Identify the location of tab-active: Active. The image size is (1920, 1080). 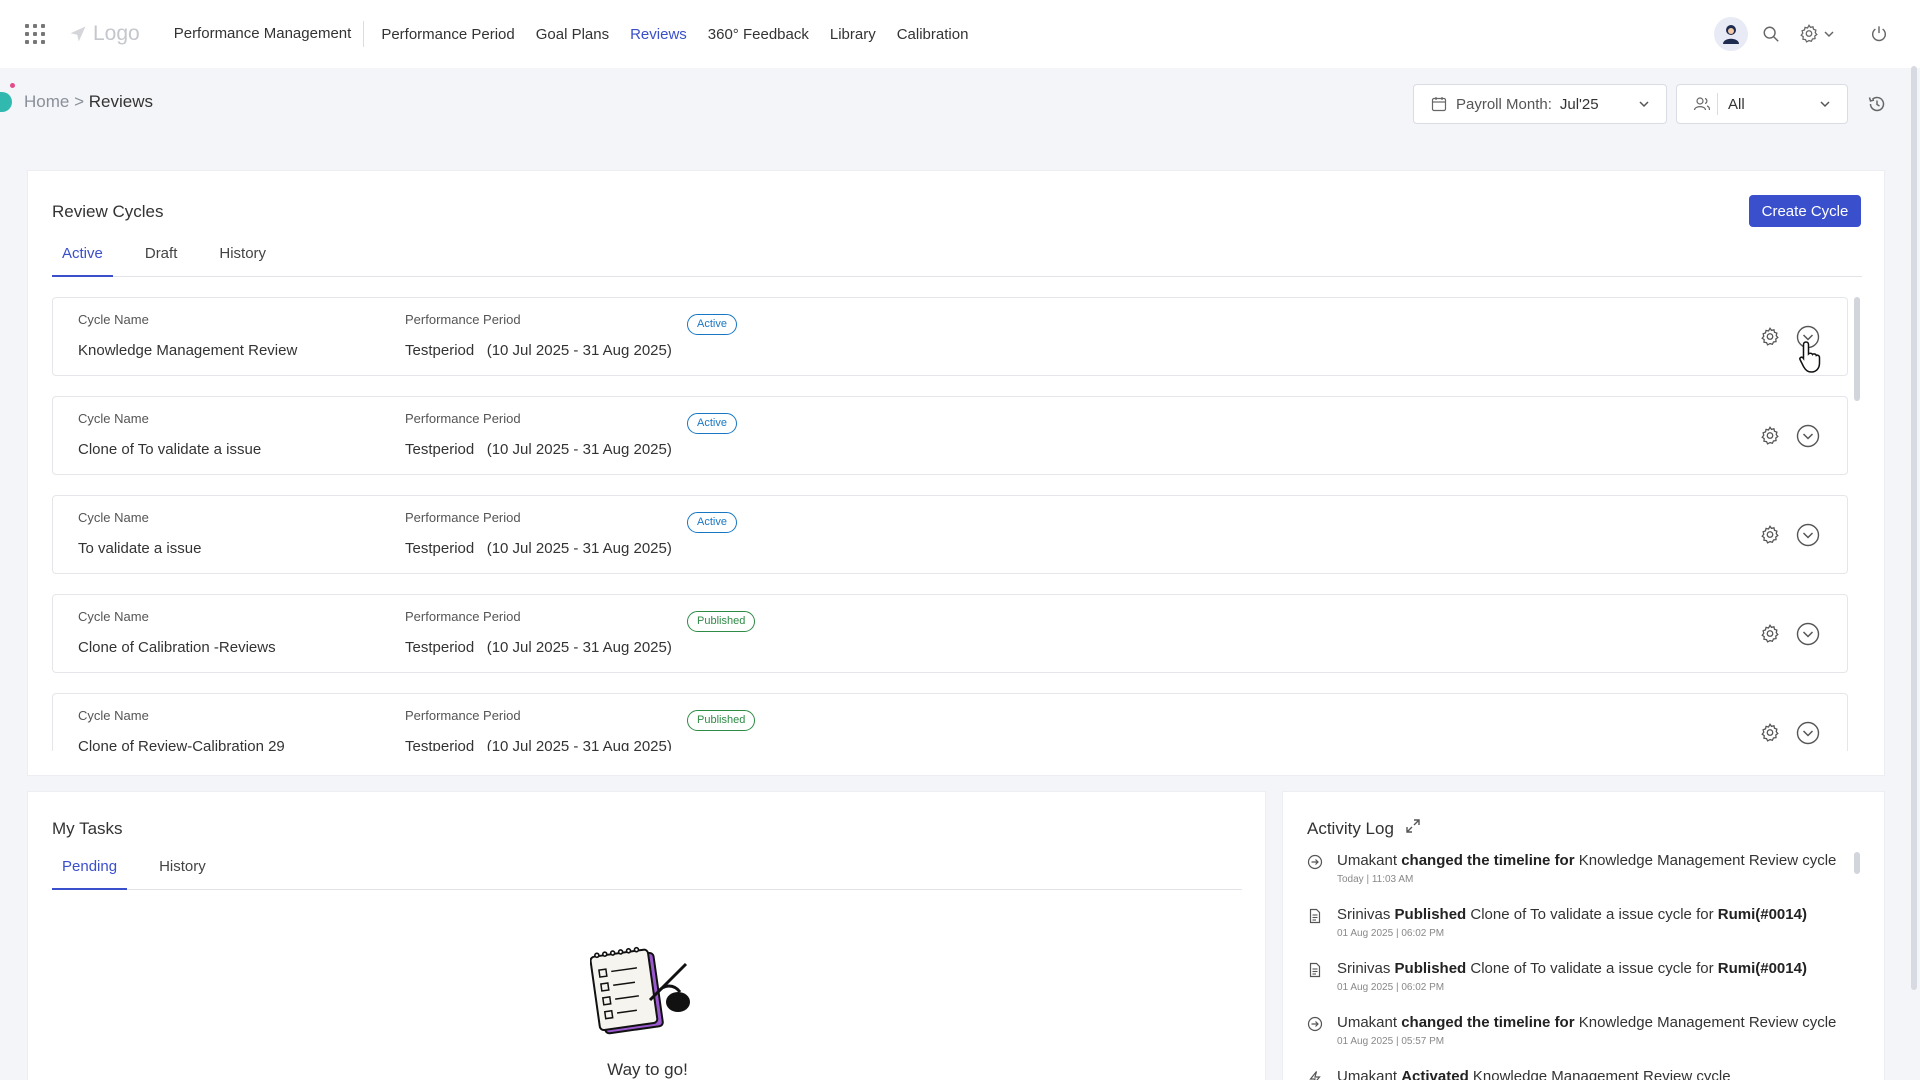
(82, 261).